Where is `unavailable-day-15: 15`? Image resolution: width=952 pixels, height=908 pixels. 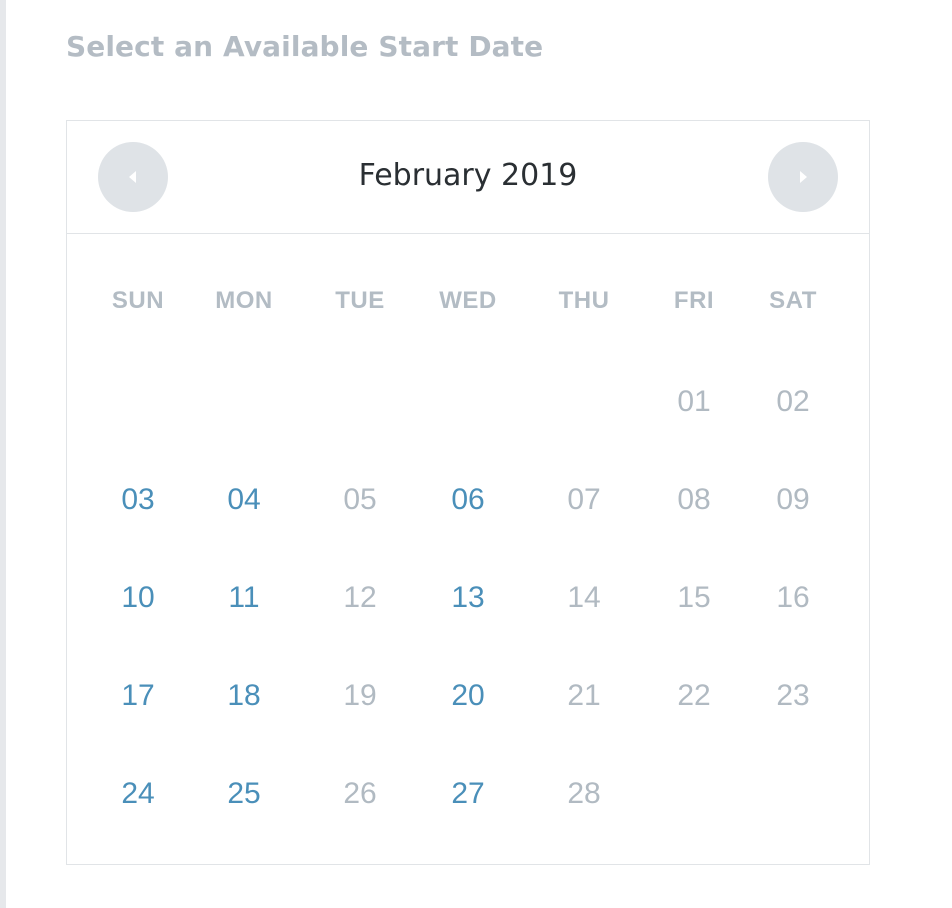 unavailable-day-15: 15 is located at coordinates (694, 597).